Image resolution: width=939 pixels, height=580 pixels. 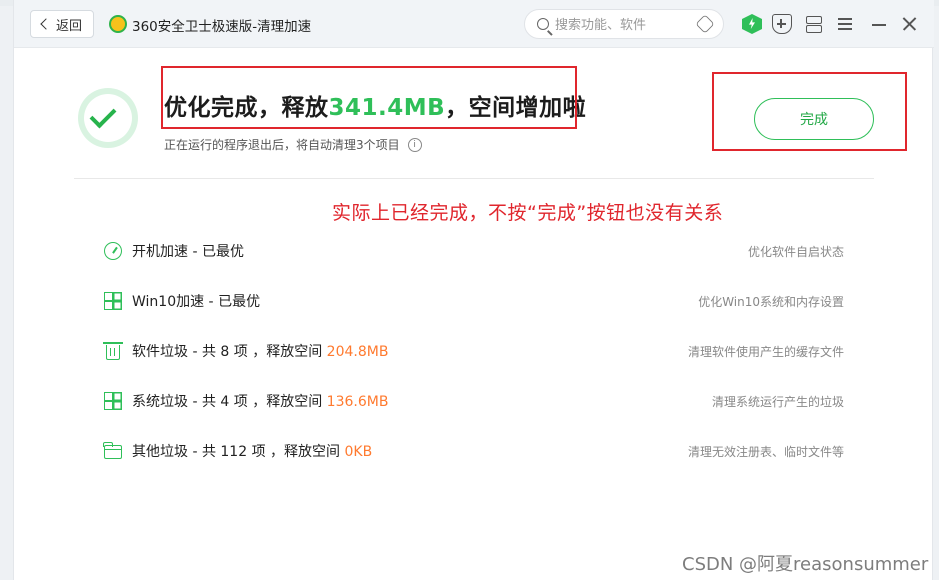 I want to click on minimize-icon, so click(x=880, y=24).